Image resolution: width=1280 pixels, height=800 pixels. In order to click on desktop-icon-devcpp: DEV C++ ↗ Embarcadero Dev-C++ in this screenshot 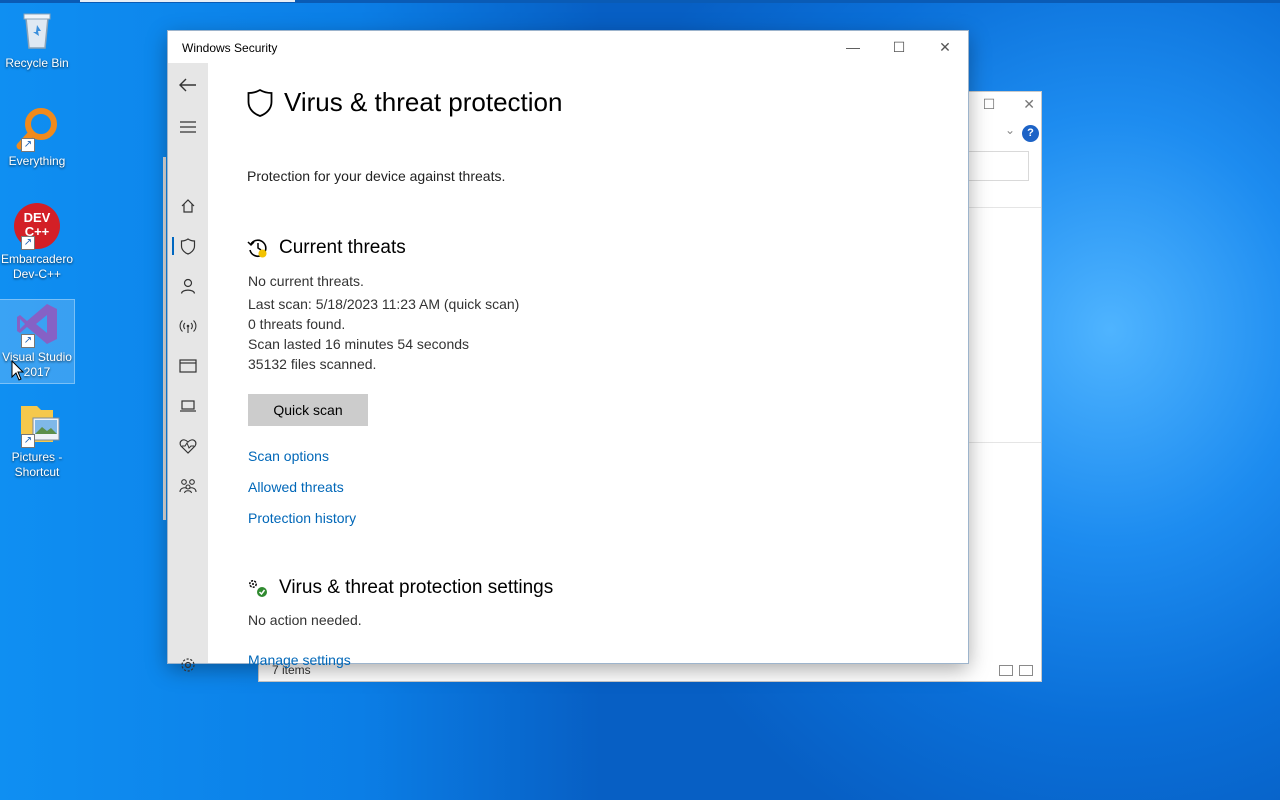, I will do `click(37, 242)`.